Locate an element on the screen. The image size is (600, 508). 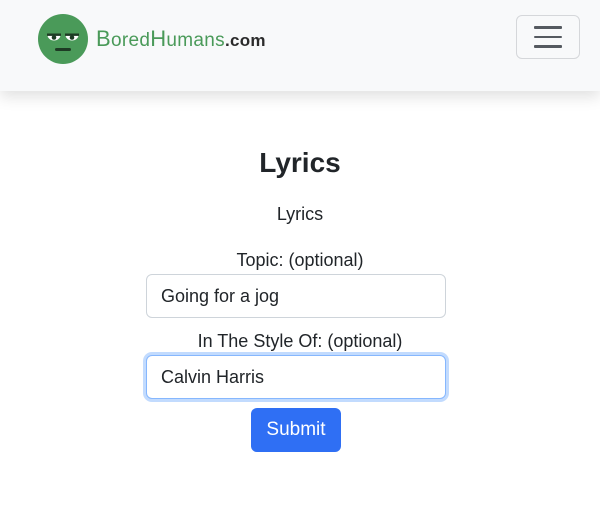
style-input is located at coordinates (296, 377).